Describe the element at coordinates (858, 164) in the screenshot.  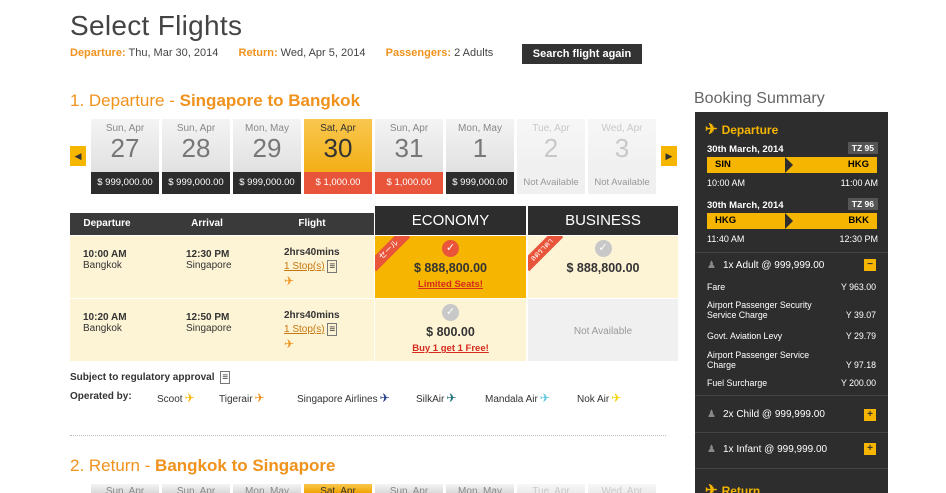
I see `leg1-to: HKG` at that location.